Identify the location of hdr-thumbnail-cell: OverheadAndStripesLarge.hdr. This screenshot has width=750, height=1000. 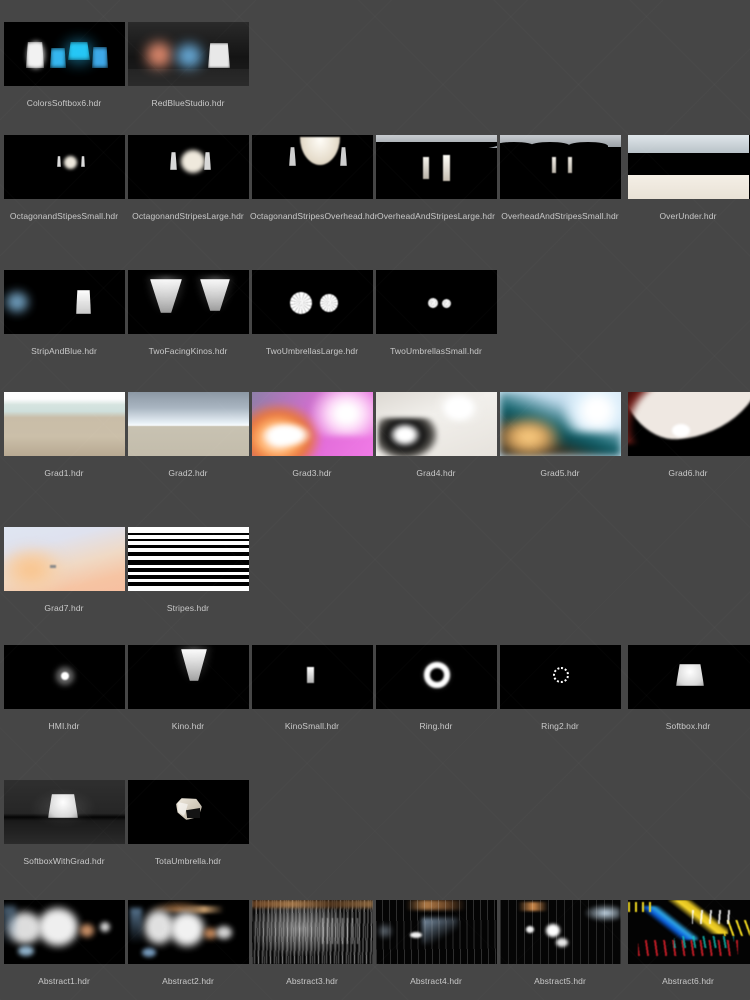
(436, 190).